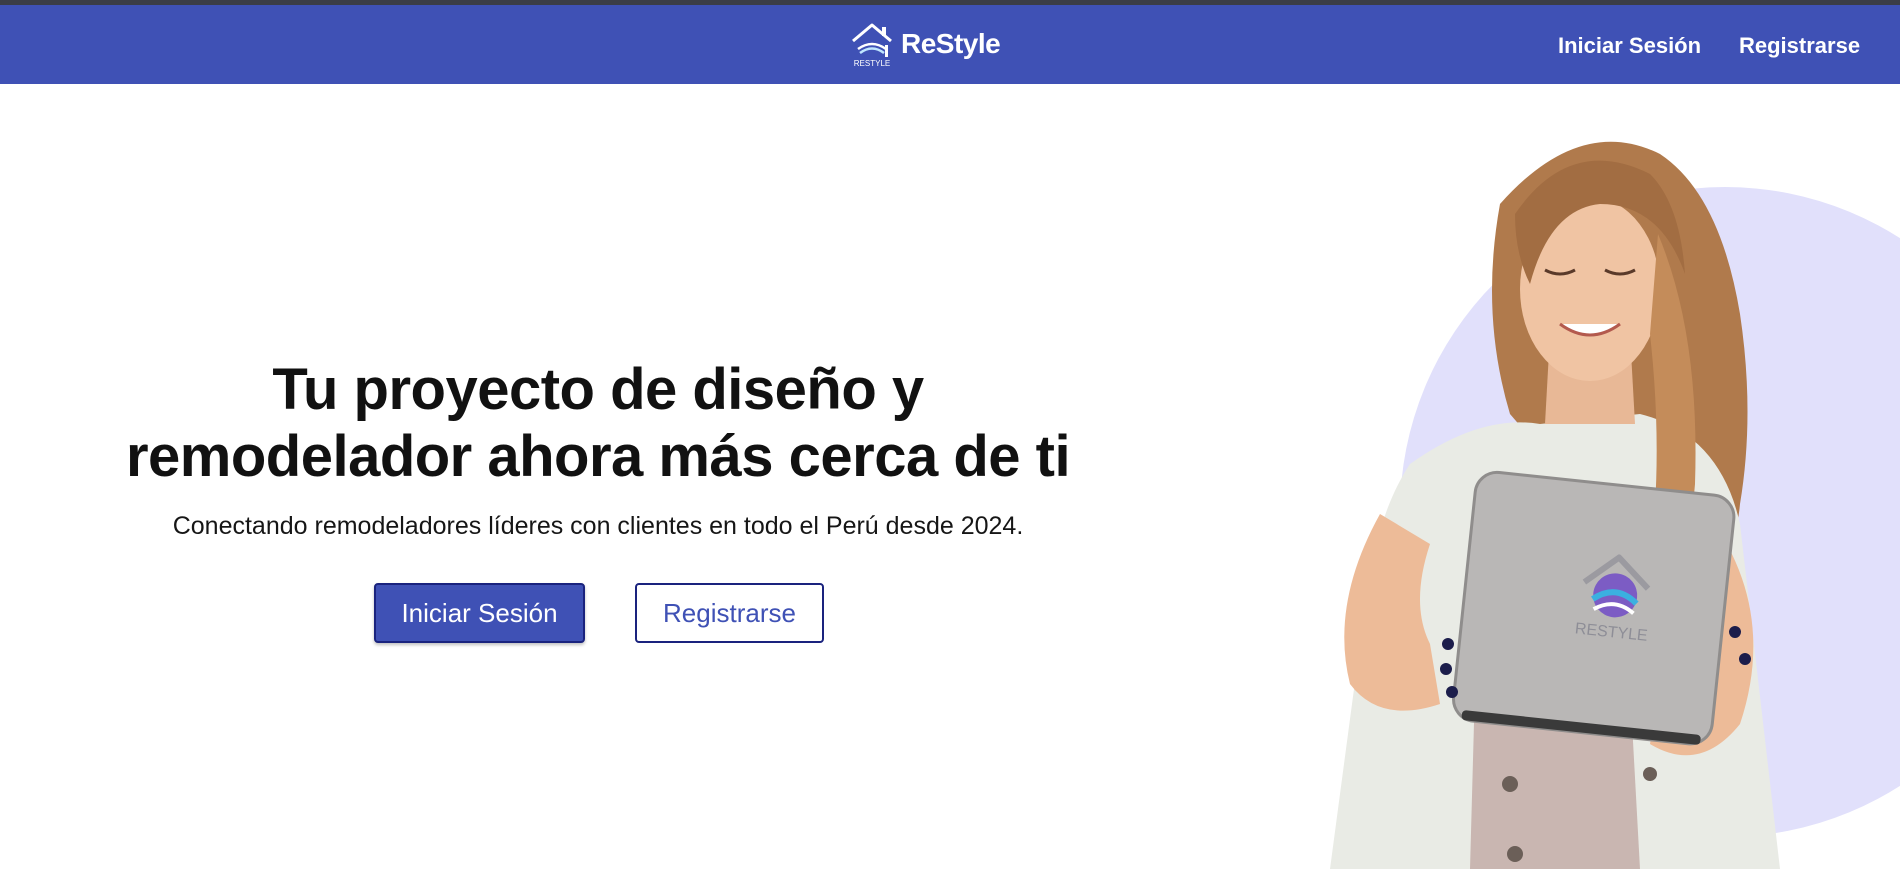 The image size is (1900, 869). Describe the element at coordinates (1594, 608) in the screenshot. I see `tablet: RESTYLE` at that location.